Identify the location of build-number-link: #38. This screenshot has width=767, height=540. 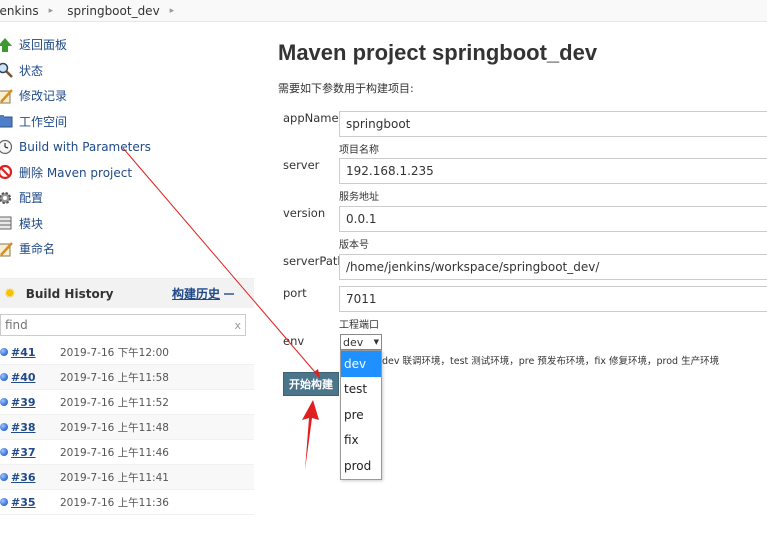
(35, 427).